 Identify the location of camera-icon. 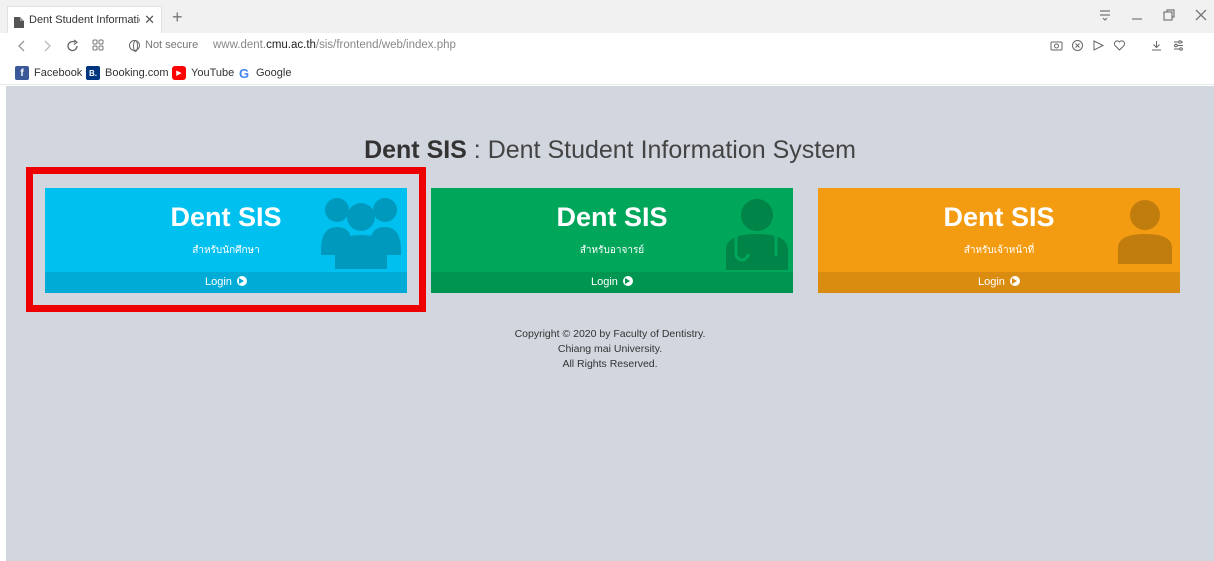
(1056, 47).